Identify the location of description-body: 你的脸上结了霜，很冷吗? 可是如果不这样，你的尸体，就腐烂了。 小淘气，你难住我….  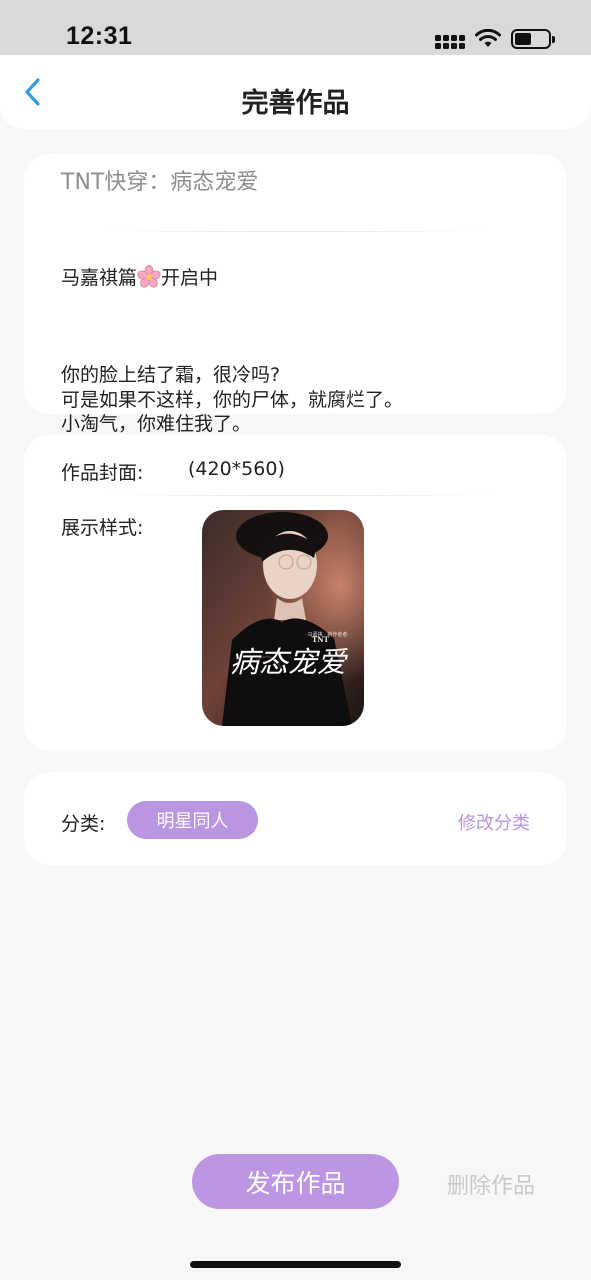
(232, 399).